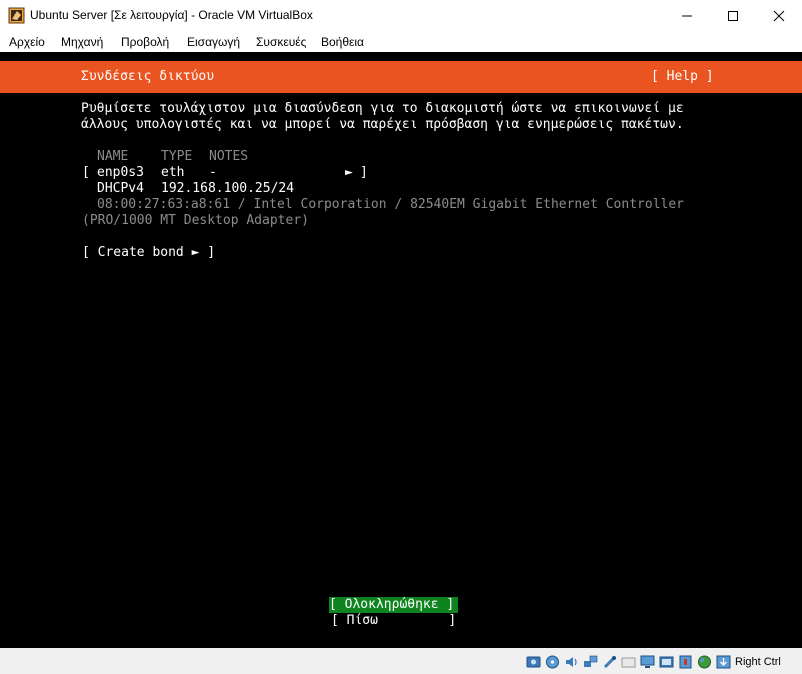 The height and width of the screenshot is (674, 802). I want to click on maximize-icon, so click(733, 15).